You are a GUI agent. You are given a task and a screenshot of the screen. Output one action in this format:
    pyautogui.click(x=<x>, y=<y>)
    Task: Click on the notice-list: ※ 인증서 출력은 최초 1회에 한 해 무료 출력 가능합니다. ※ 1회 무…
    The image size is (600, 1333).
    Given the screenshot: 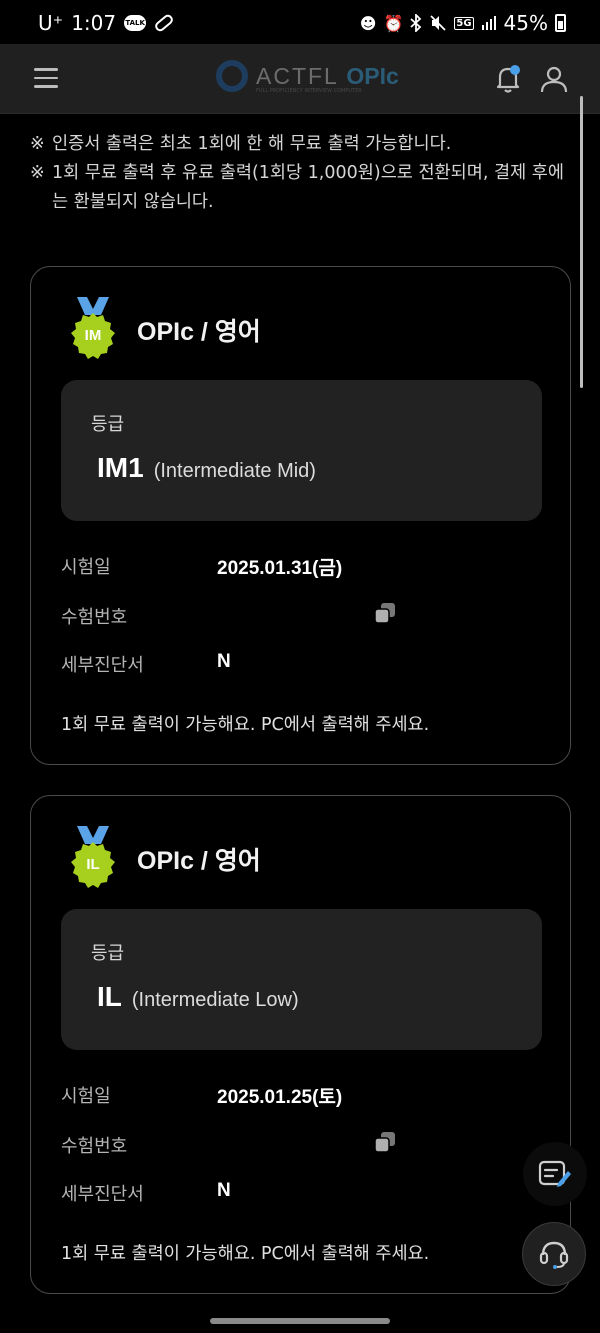 What is the action you would take?
    pyautogui.click(x=302, y=173)
    